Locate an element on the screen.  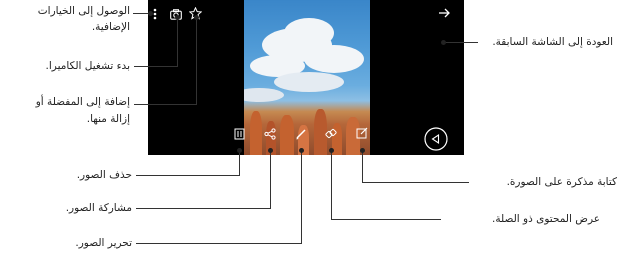
back-label: العودة إلى الشاشة السابقة. is located at coordinates (552, 42).